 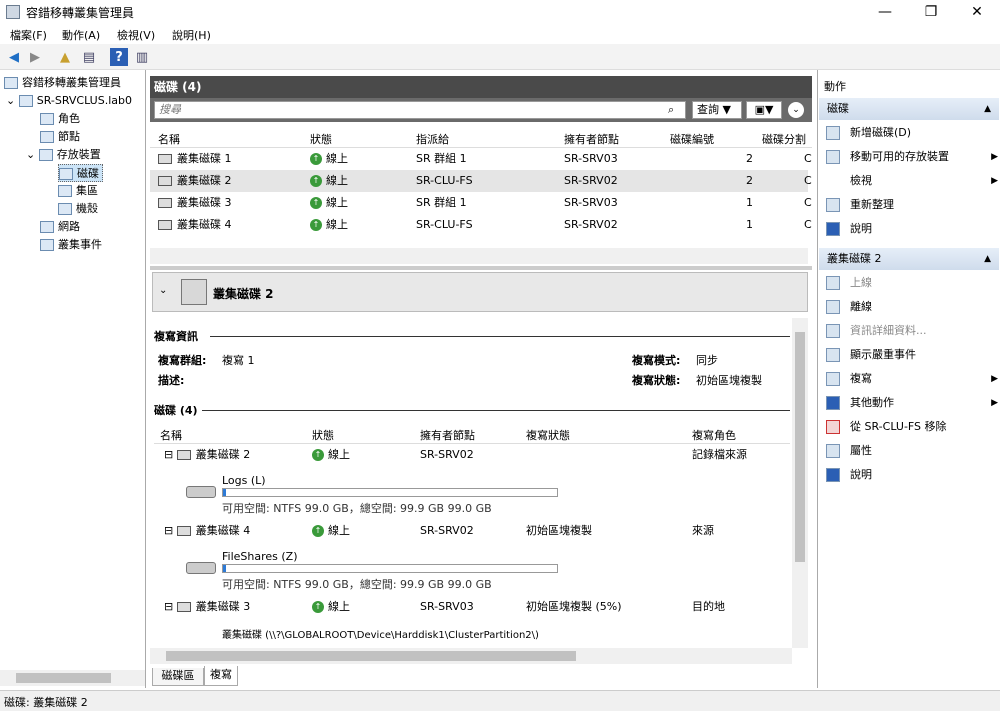 I want to click on tab-replication: 複寫, so click(x=221, y=676).